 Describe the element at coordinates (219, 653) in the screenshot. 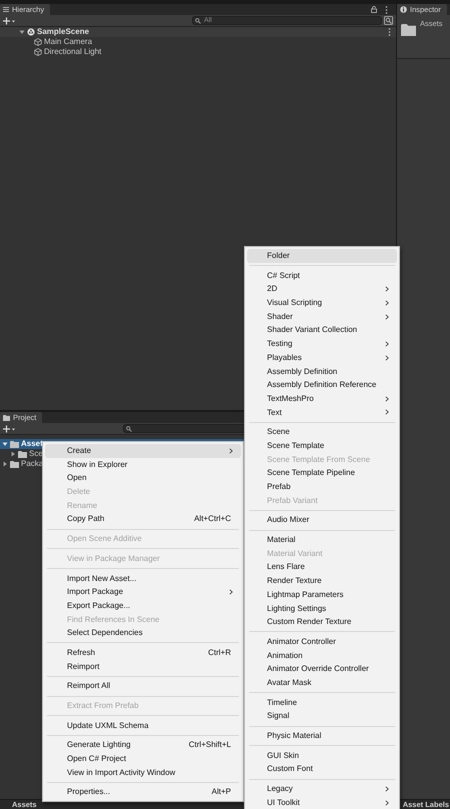

I see `shortcut-label: Ctrl+R` at that location.